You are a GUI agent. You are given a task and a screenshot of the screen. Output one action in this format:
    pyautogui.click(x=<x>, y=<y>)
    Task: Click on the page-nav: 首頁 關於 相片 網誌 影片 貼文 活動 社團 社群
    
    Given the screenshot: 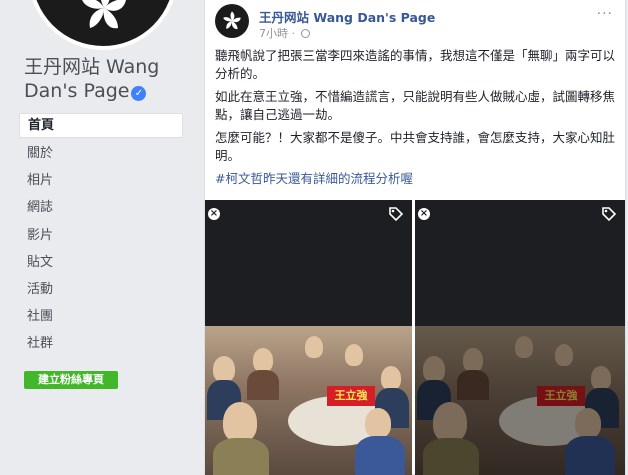 What is the action you would take?
    pyautogui.click(x=101, y=235)
    